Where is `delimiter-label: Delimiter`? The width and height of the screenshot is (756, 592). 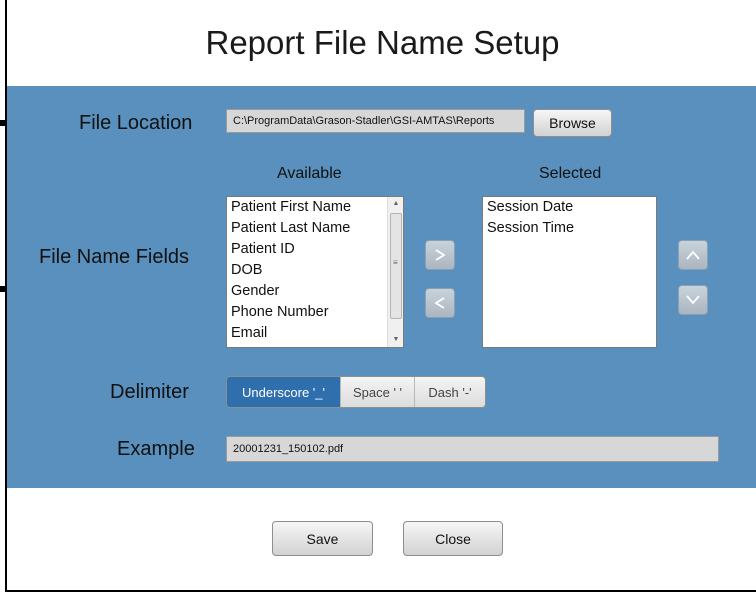
delimiter-label: Delimiter is located at coordinates (149, 392).